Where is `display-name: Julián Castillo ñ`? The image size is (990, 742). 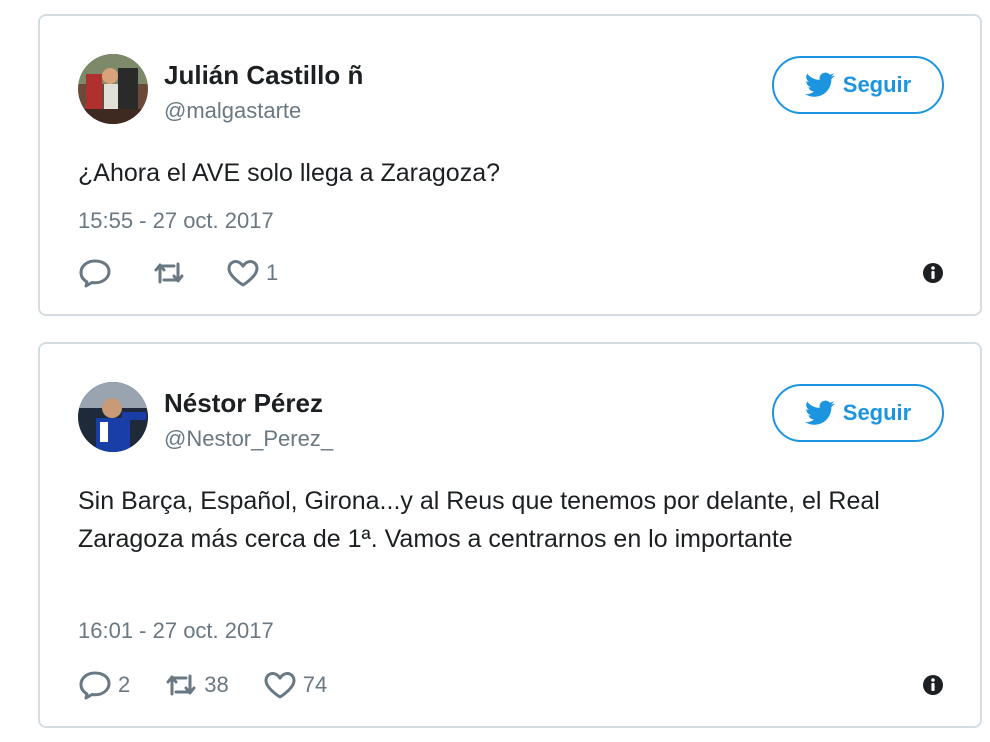 display-name: Julián Castillo ñ is located at coordinates (263, 75).